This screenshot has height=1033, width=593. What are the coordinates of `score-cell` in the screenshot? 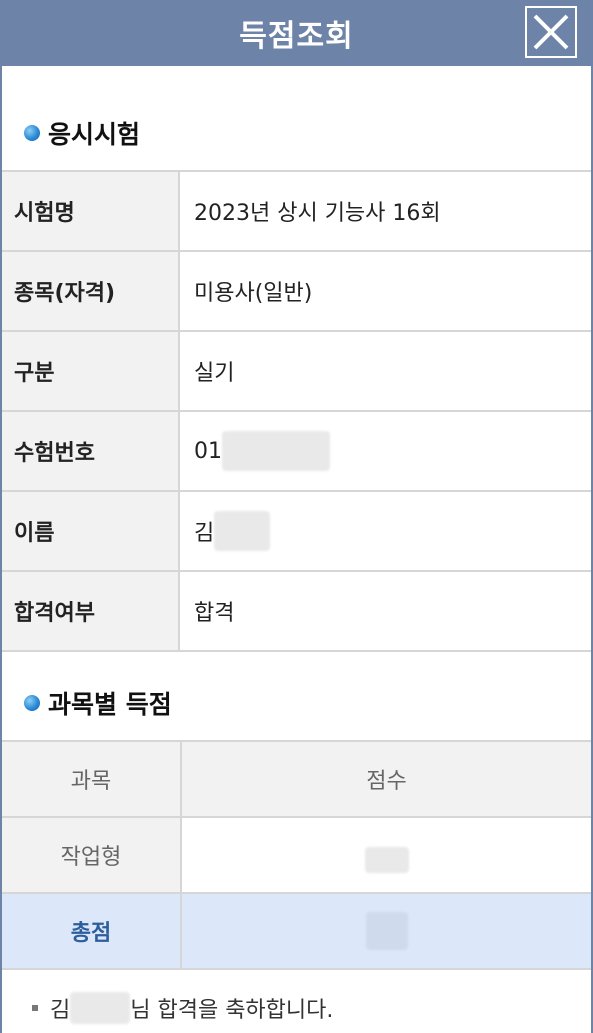 It's located at (386, 855).